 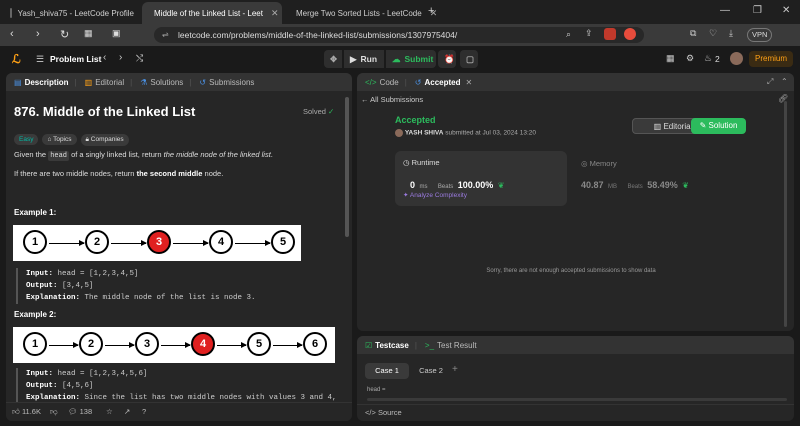 I want to click on memory-label: ◎ Memory, so click(x=599, y=163).